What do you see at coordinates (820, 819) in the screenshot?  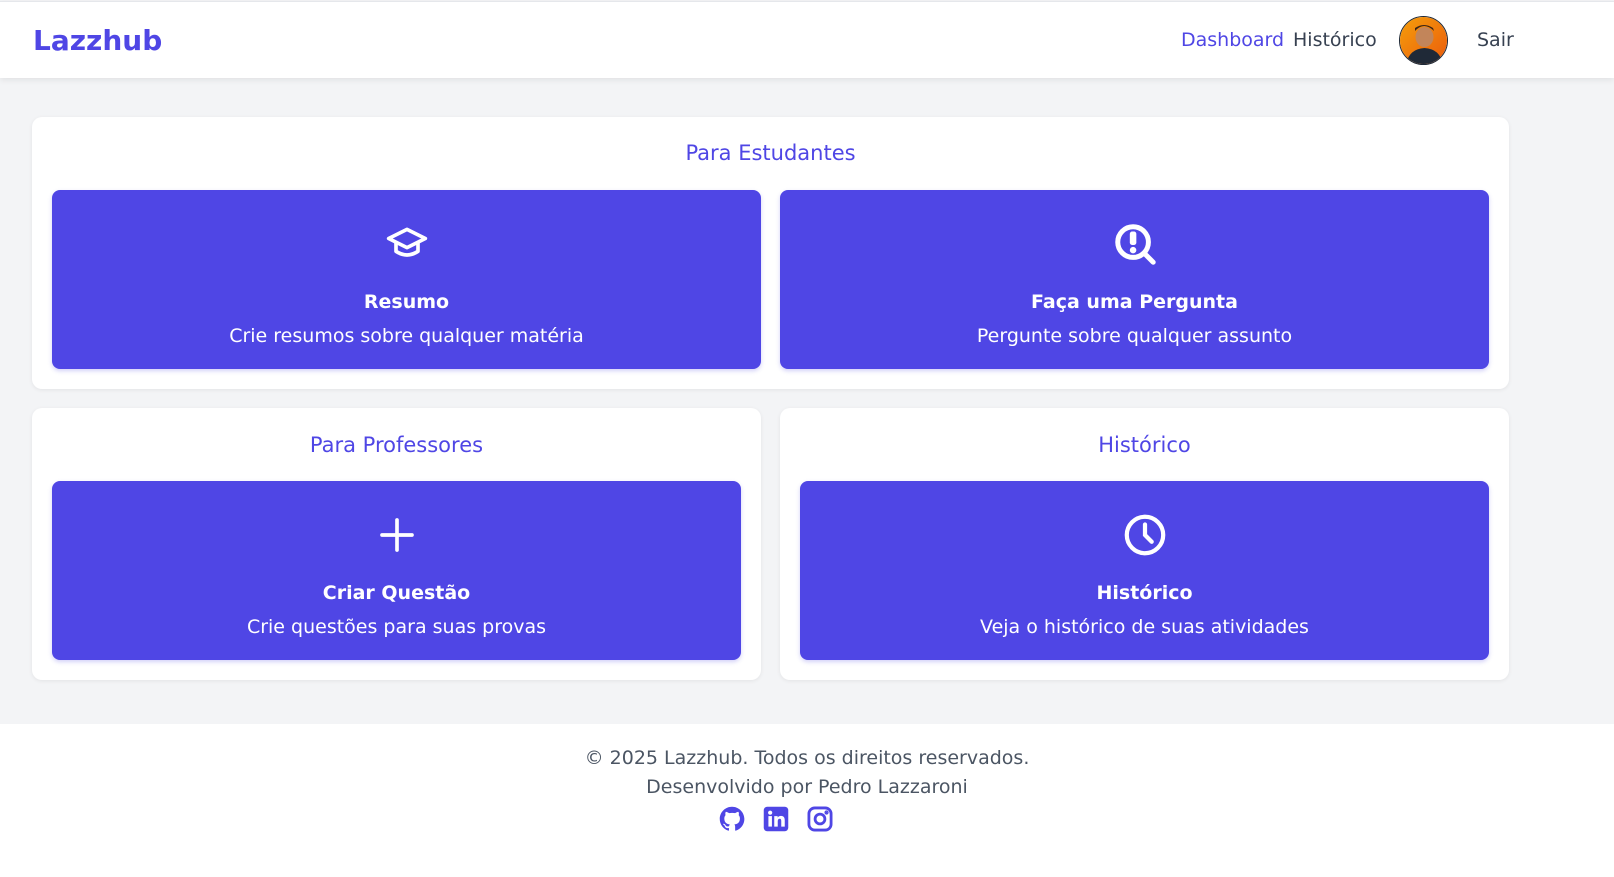 I see `instagram-icon` at bounding box center [820, 819].